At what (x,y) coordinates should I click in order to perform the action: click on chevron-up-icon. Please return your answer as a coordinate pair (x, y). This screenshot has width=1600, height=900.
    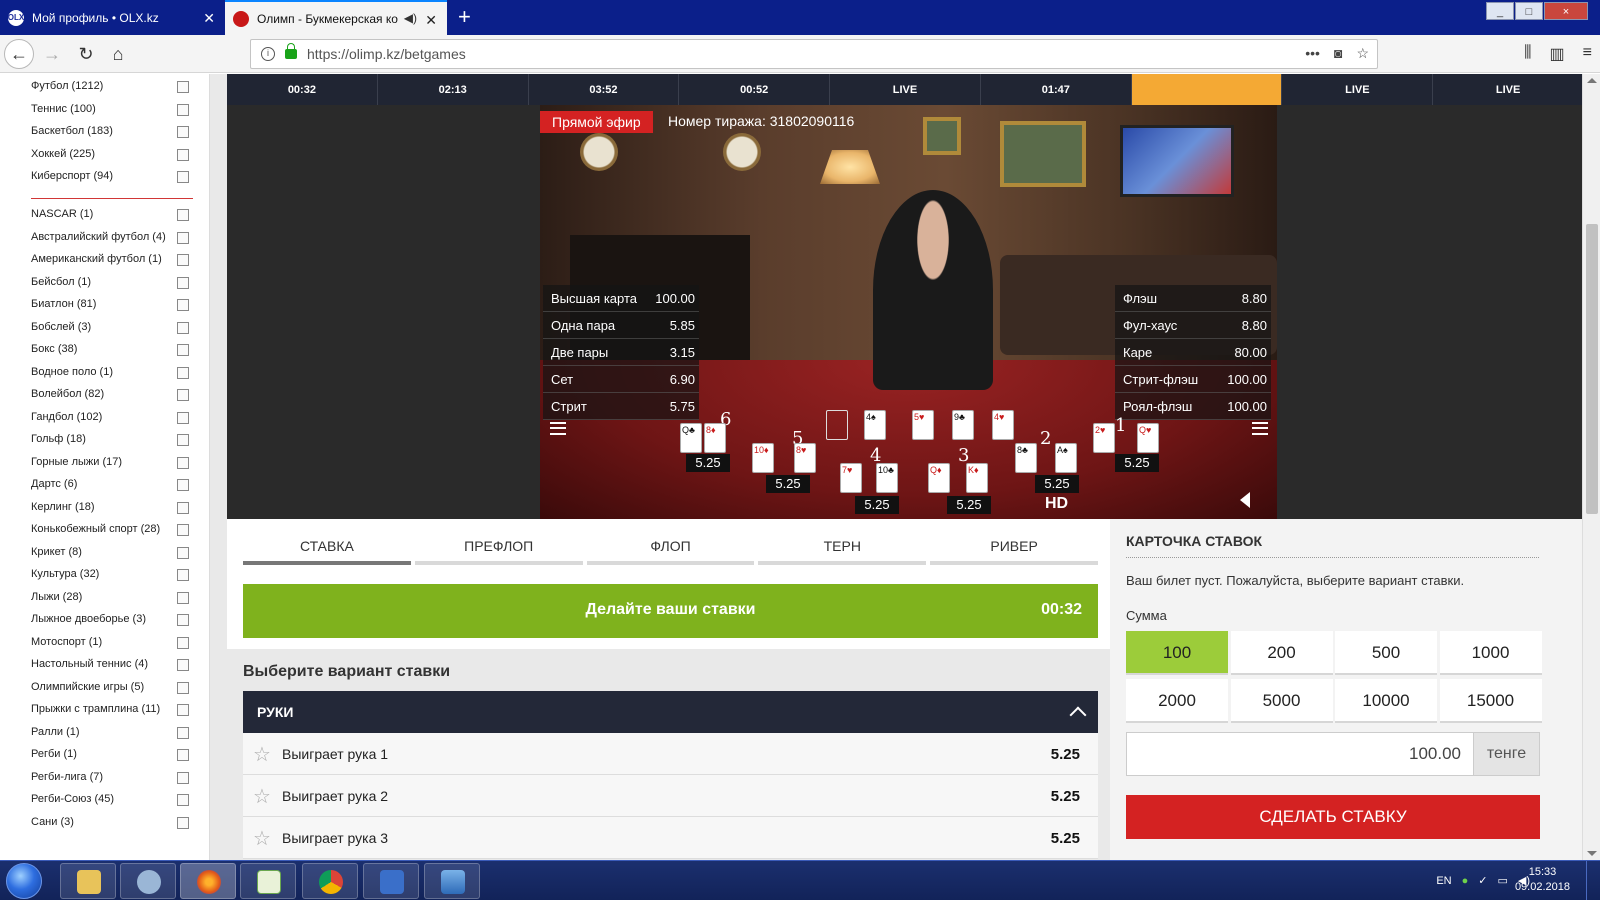
    Looking at the image, I should click on (1078, 715).